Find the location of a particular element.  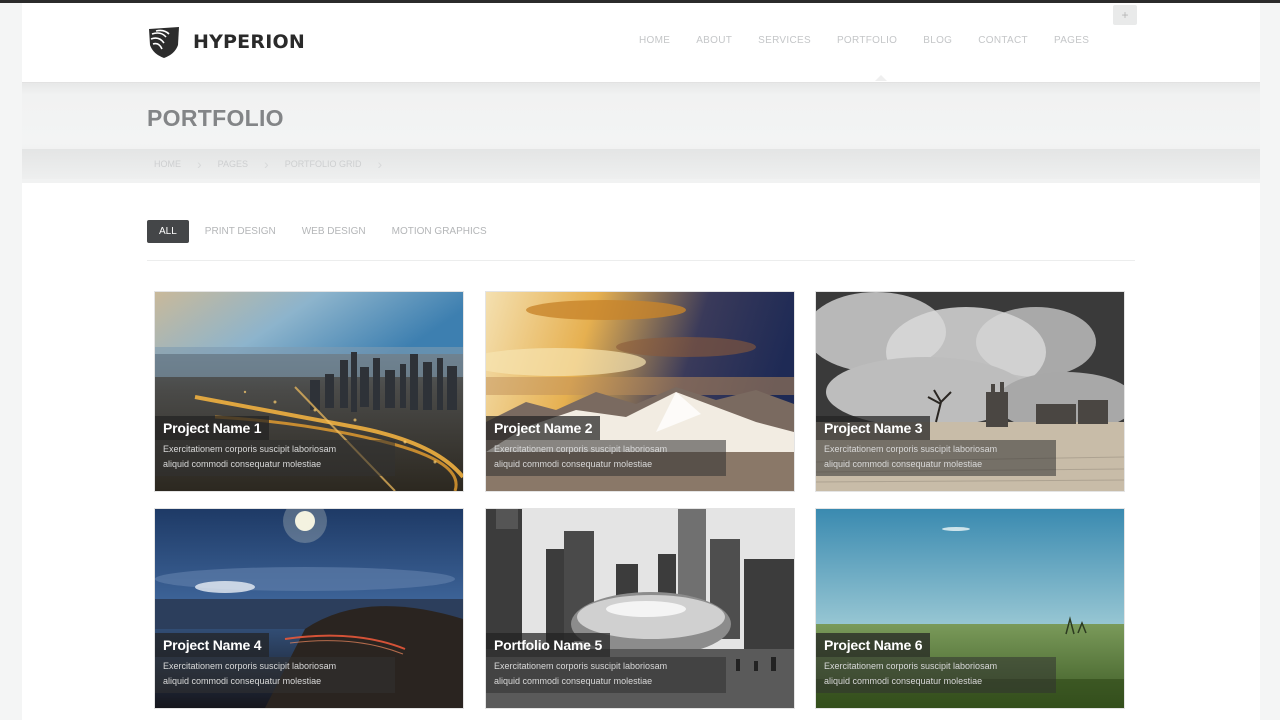

filter-print-design: PRINT DESIGN is located at coordinates (240, 231).